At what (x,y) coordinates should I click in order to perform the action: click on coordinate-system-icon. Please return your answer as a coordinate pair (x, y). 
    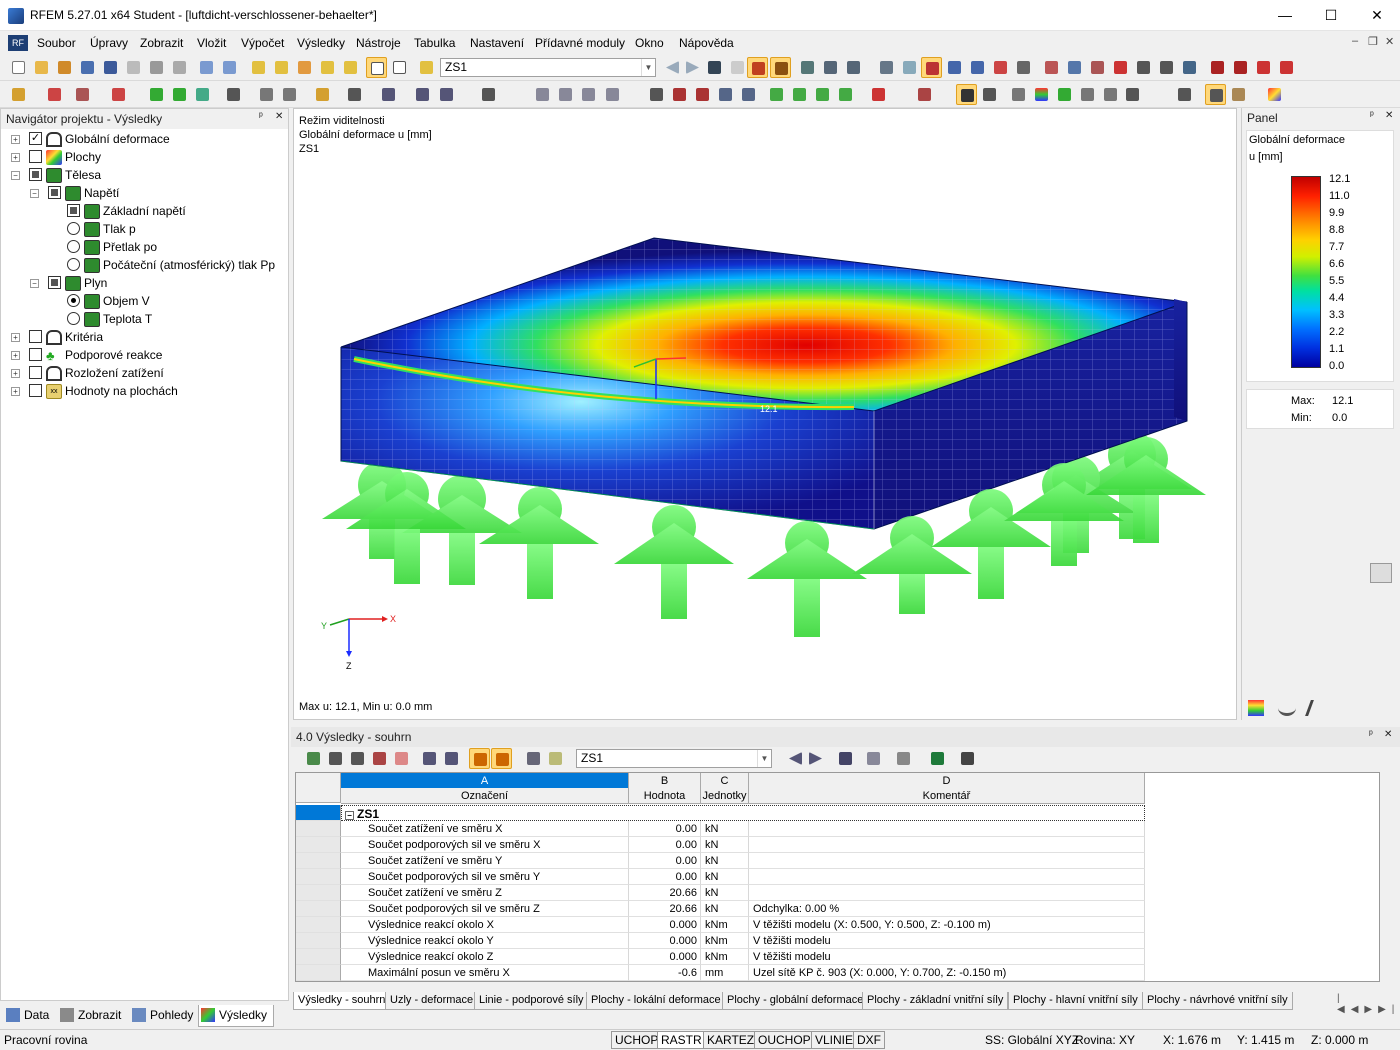
    Looking at the image, I should click on (1000, 67).